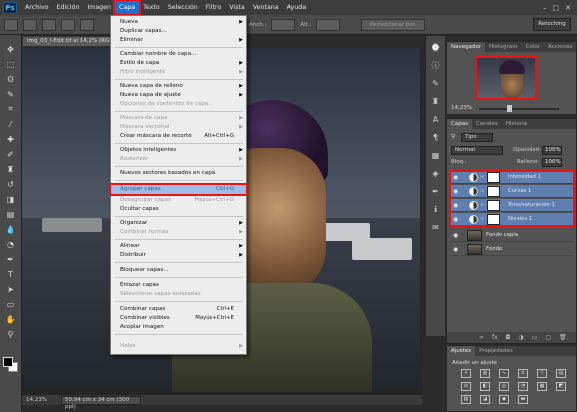 This screenshot has width=577, height=412. What do you see at coordinates (11, 24) in the screenshot?
I see `marquee-tool-preset-icon` at bounding box center [11, 24].